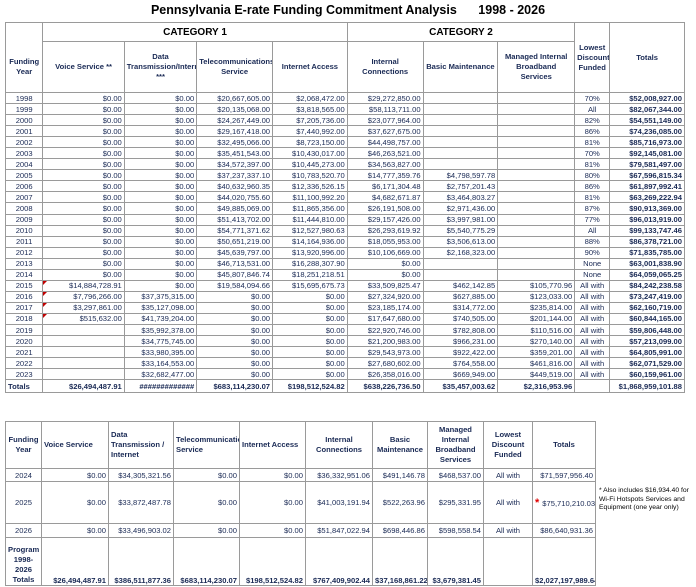  I want to click on cell-basic-maintenance: $740,505.00, so click(460, 318).